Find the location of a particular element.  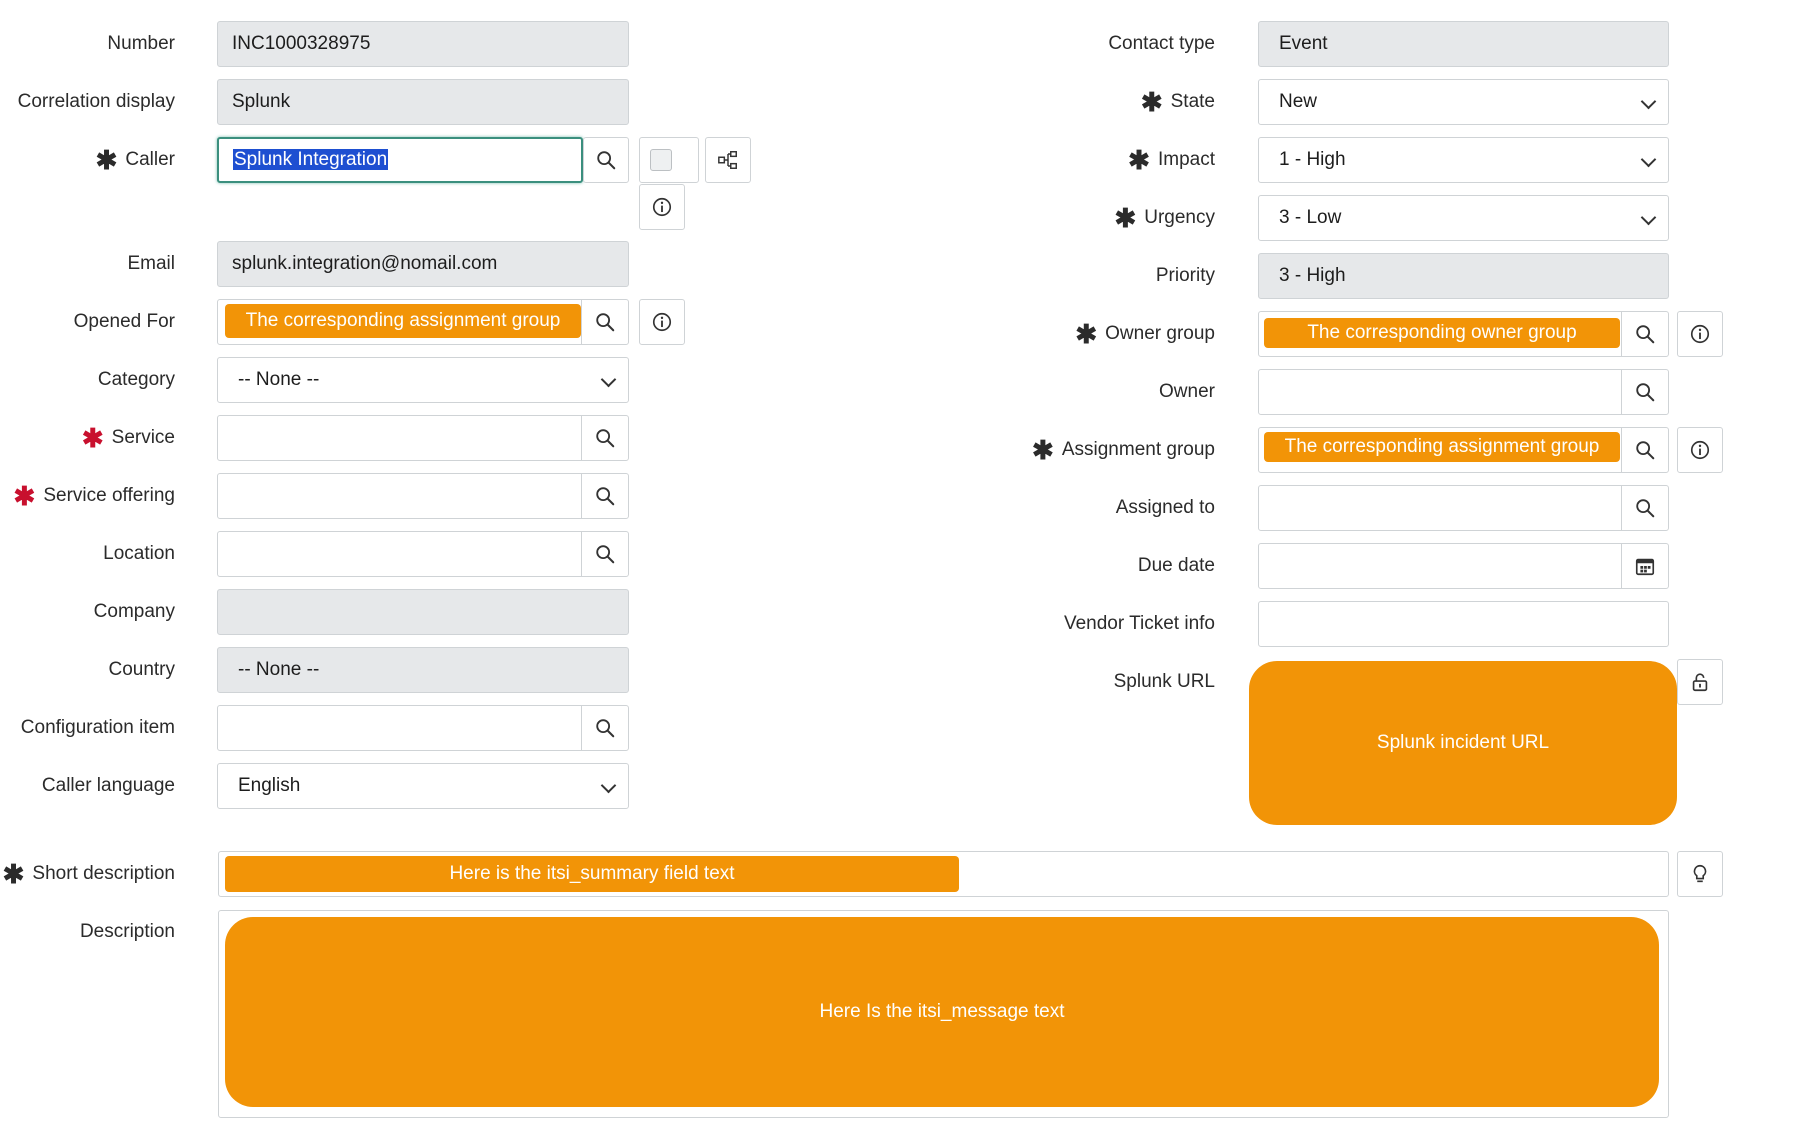

due-date-calendar-button is located at coordinates (1644, 566).